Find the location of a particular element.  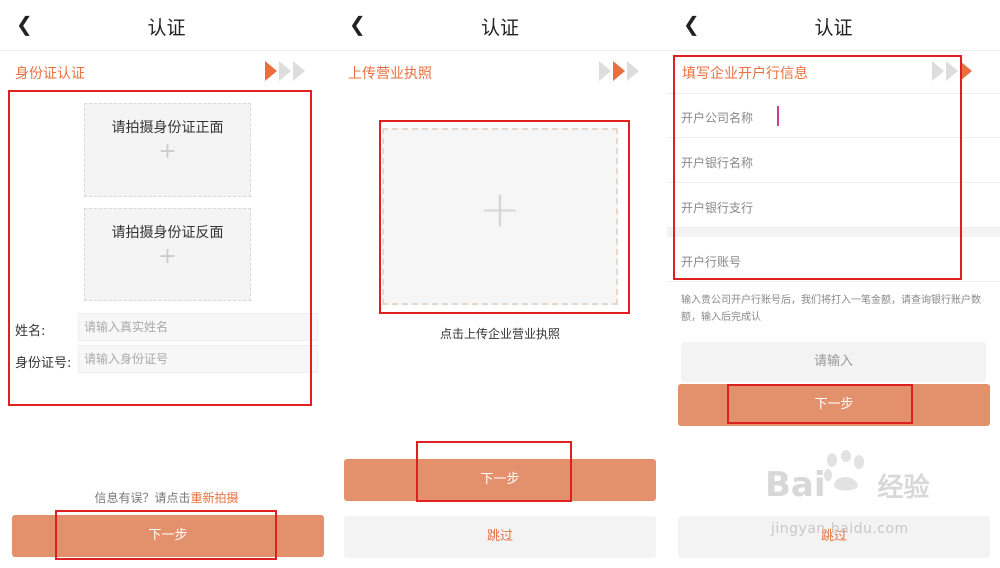

section-title: 上传营业执照 is located at coordinates (390, 74).